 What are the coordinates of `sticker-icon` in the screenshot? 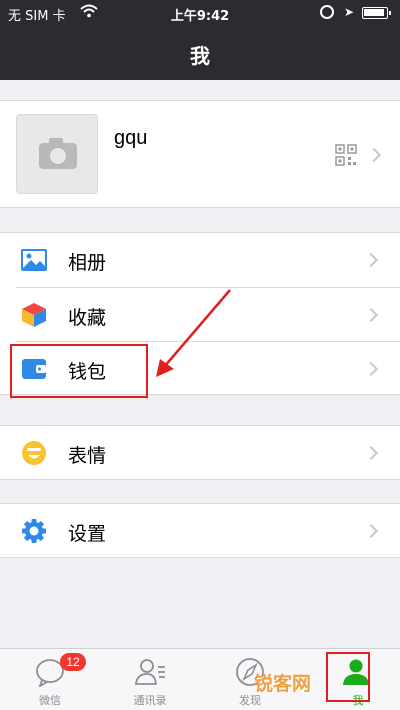 It's located at (34, 453).